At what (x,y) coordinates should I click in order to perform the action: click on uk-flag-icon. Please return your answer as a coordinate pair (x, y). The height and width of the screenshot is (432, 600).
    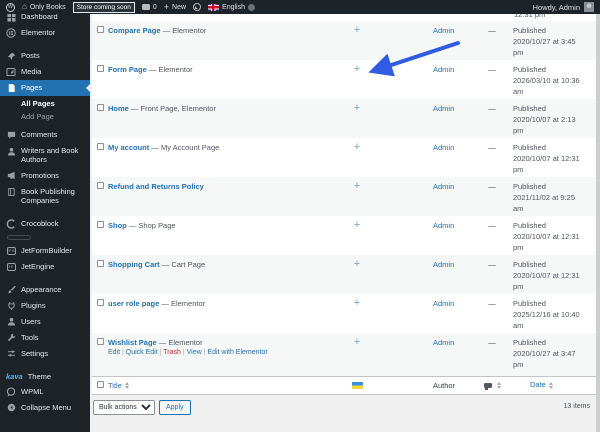
    Looking at the image, I should click on (214, 7).